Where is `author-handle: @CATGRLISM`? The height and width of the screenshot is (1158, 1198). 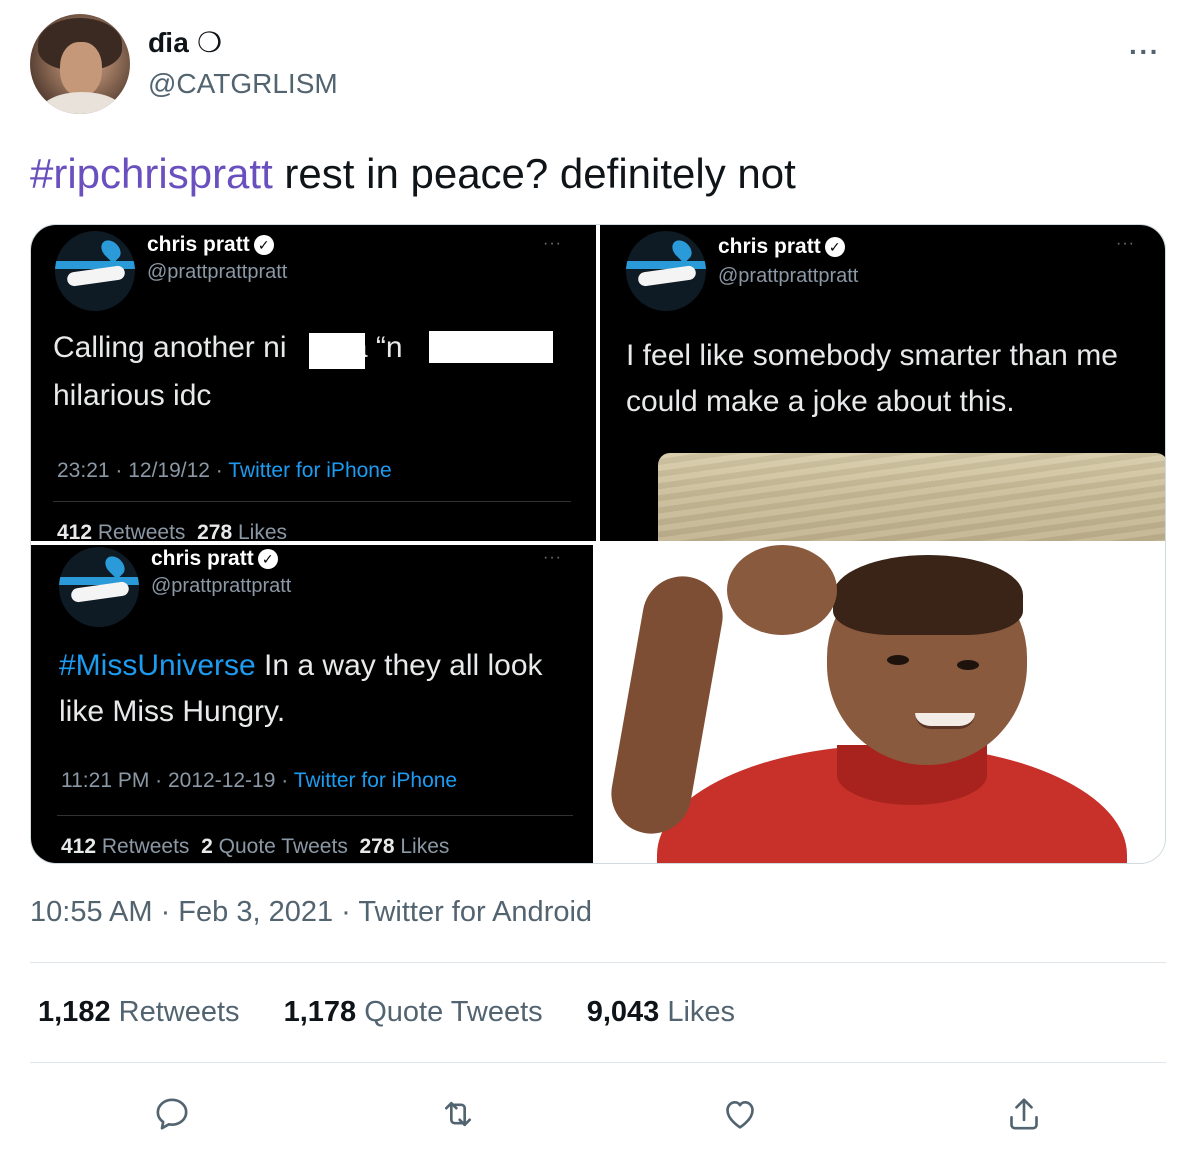 author-handle: @CATGRLISM is located at coordinates (243, 84).